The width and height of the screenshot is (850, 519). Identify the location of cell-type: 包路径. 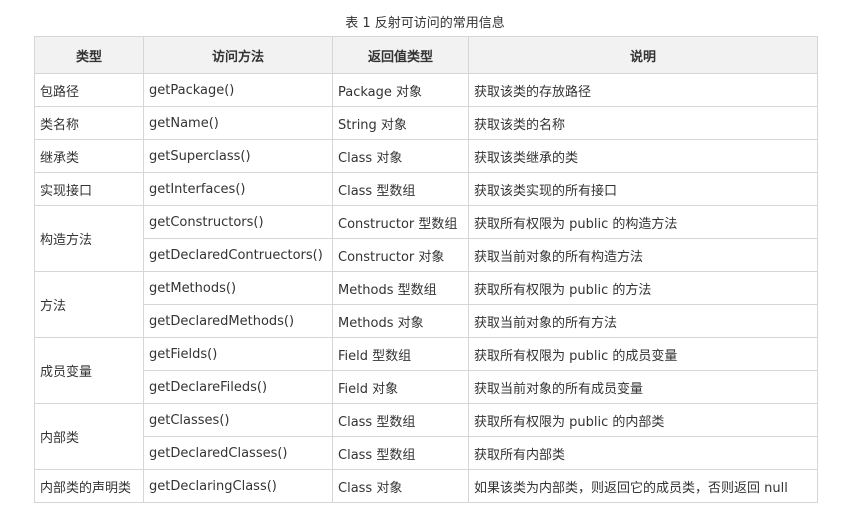
(89, 90).